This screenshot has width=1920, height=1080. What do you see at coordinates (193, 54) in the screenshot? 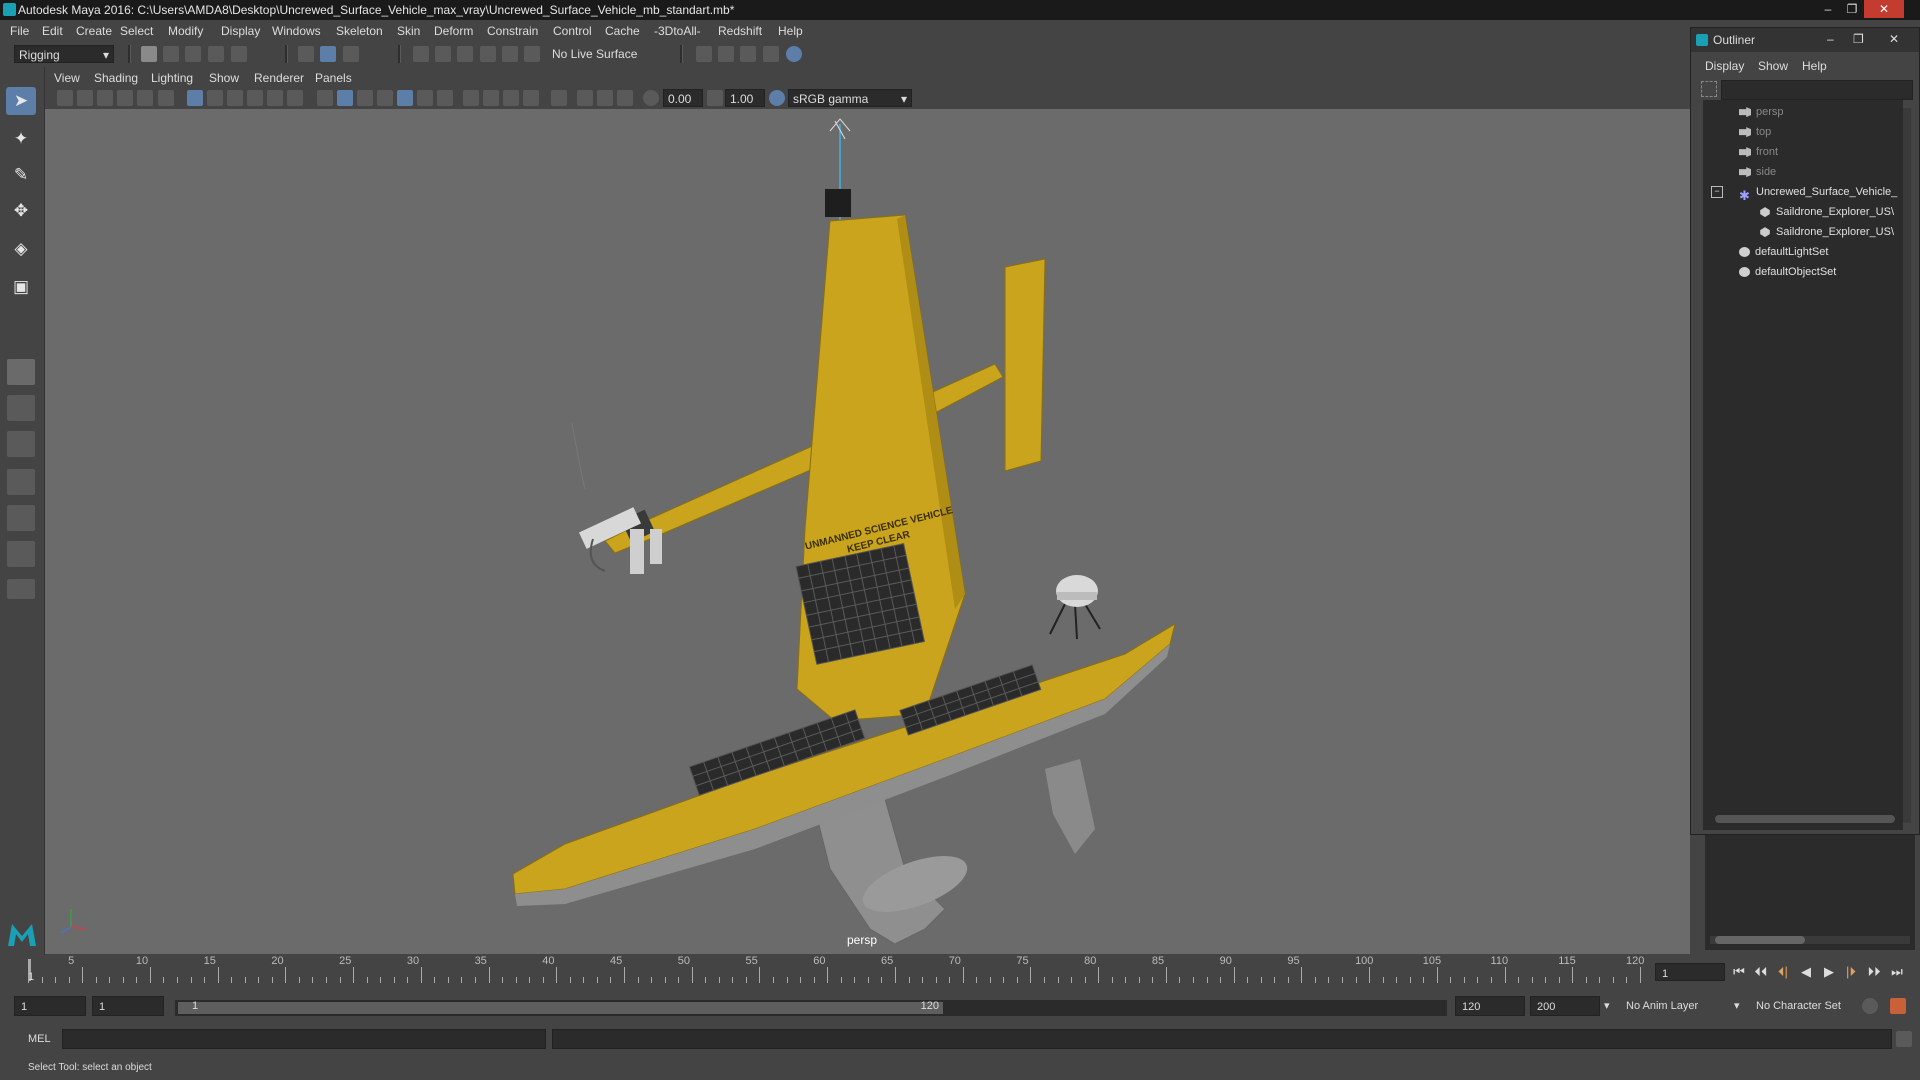
I see `save-scene-icon` at bounding box center [193, 54].